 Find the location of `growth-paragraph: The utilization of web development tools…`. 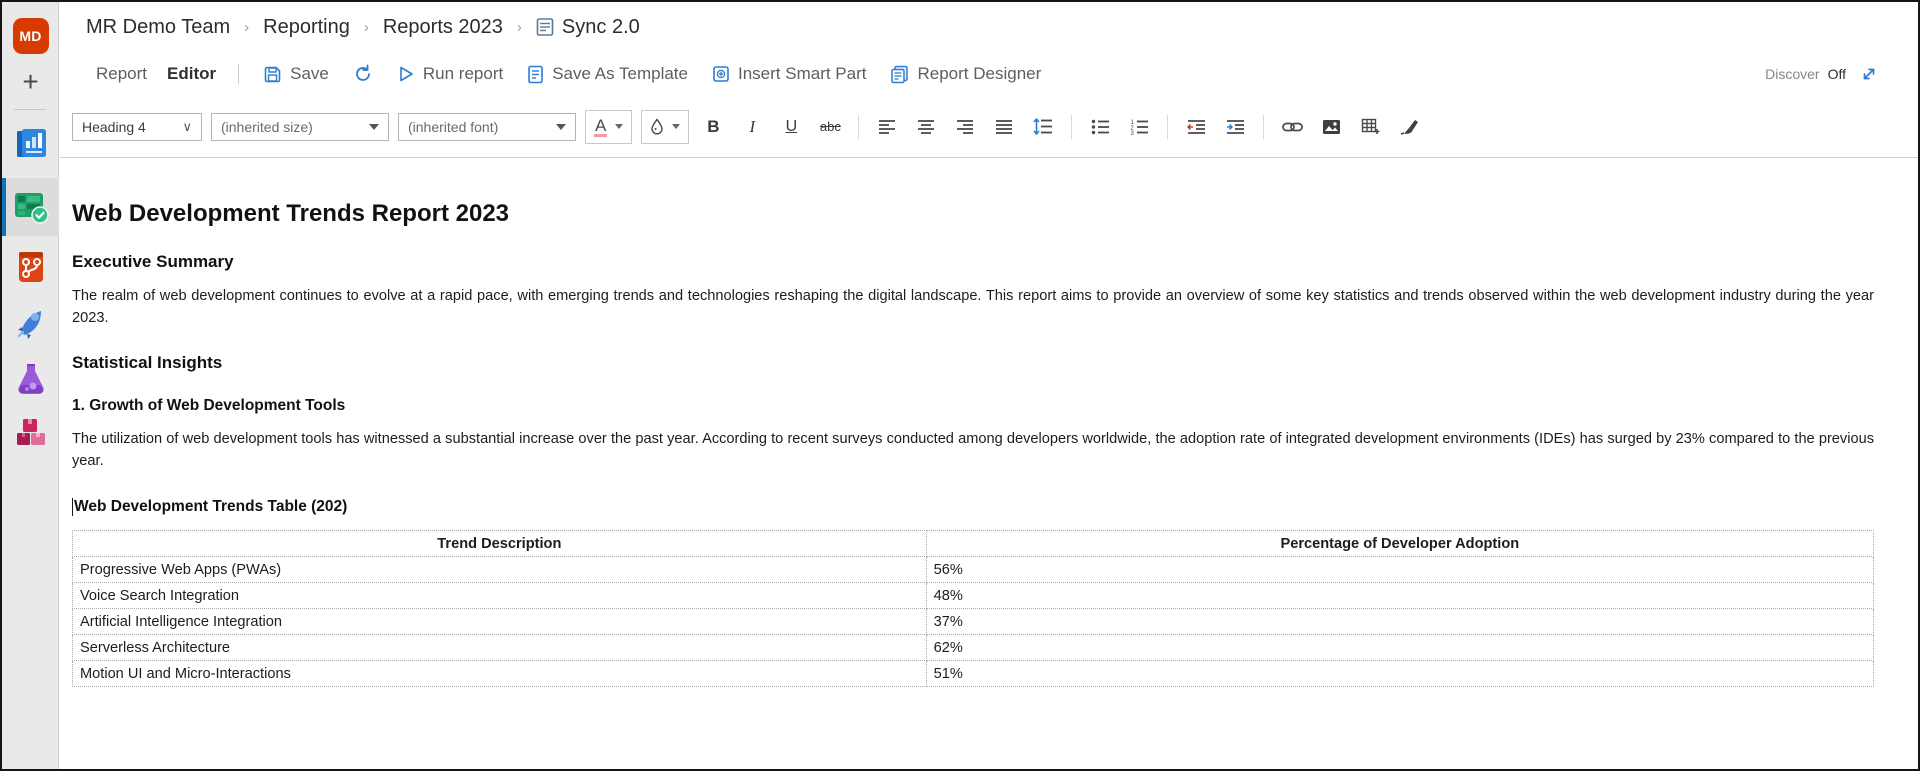

growth-paragraph: The utilization of web development tools… is located at coordinates (973, 450).